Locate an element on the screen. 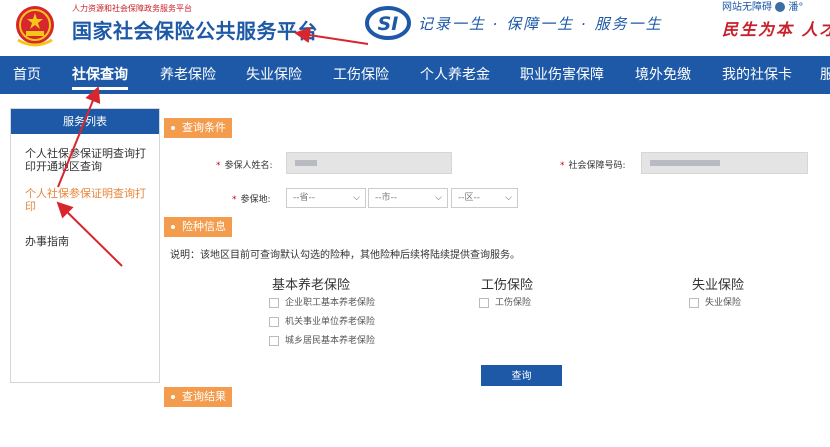 The width and height of the screenshot is (830, 447). name-label: * 参保人姓名: is located at coordinates (244, 166).